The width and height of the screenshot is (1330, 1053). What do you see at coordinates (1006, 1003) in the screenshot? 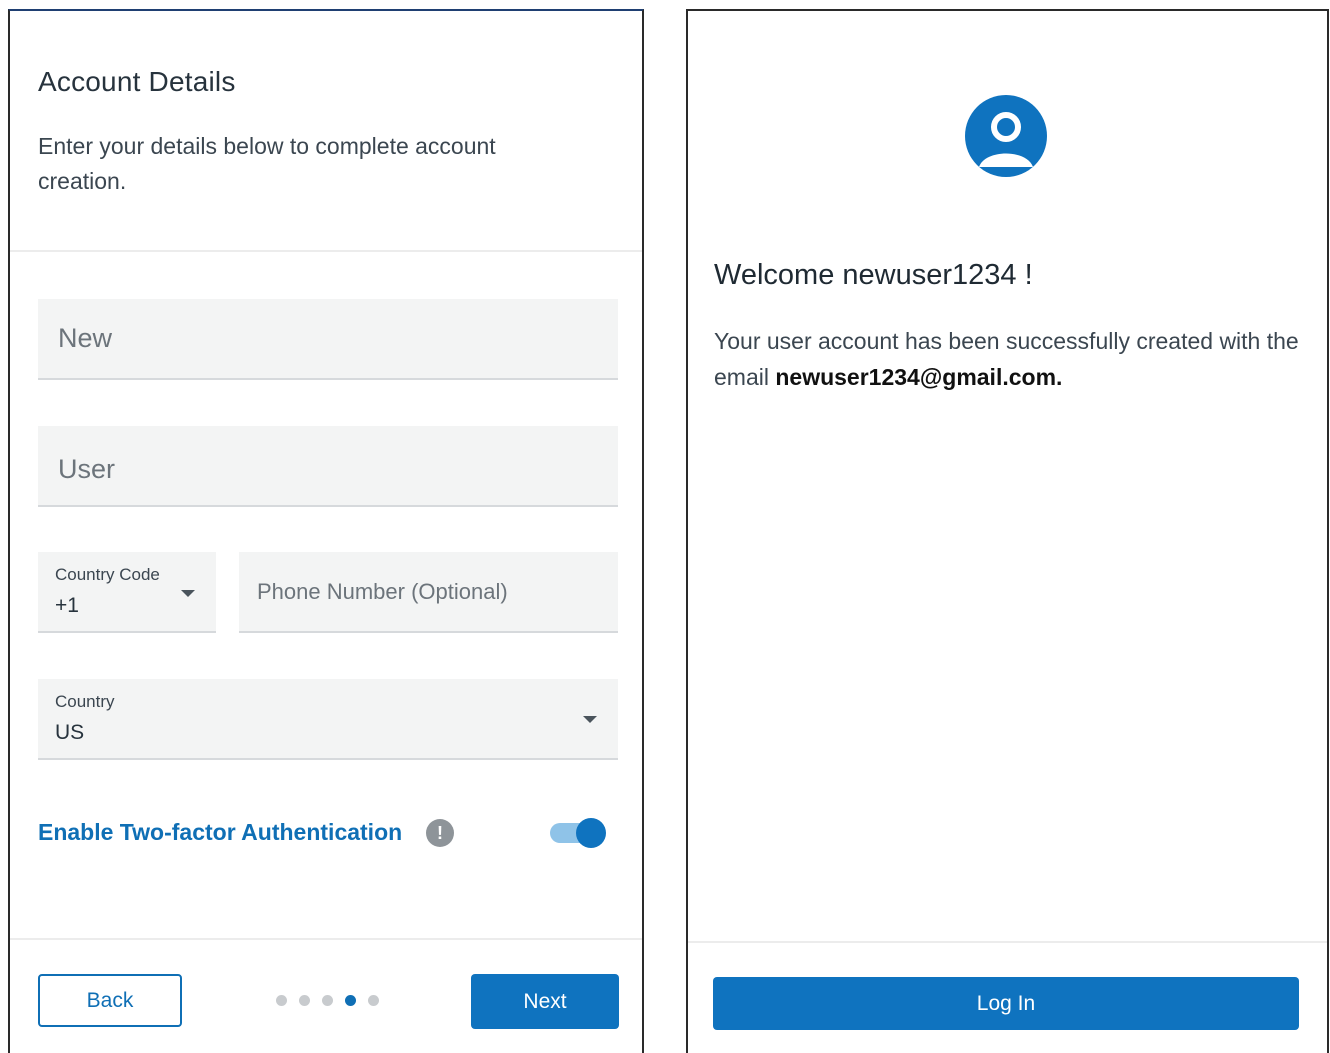
I see `login-button: Log In` at bounding box center [1006, 1003].